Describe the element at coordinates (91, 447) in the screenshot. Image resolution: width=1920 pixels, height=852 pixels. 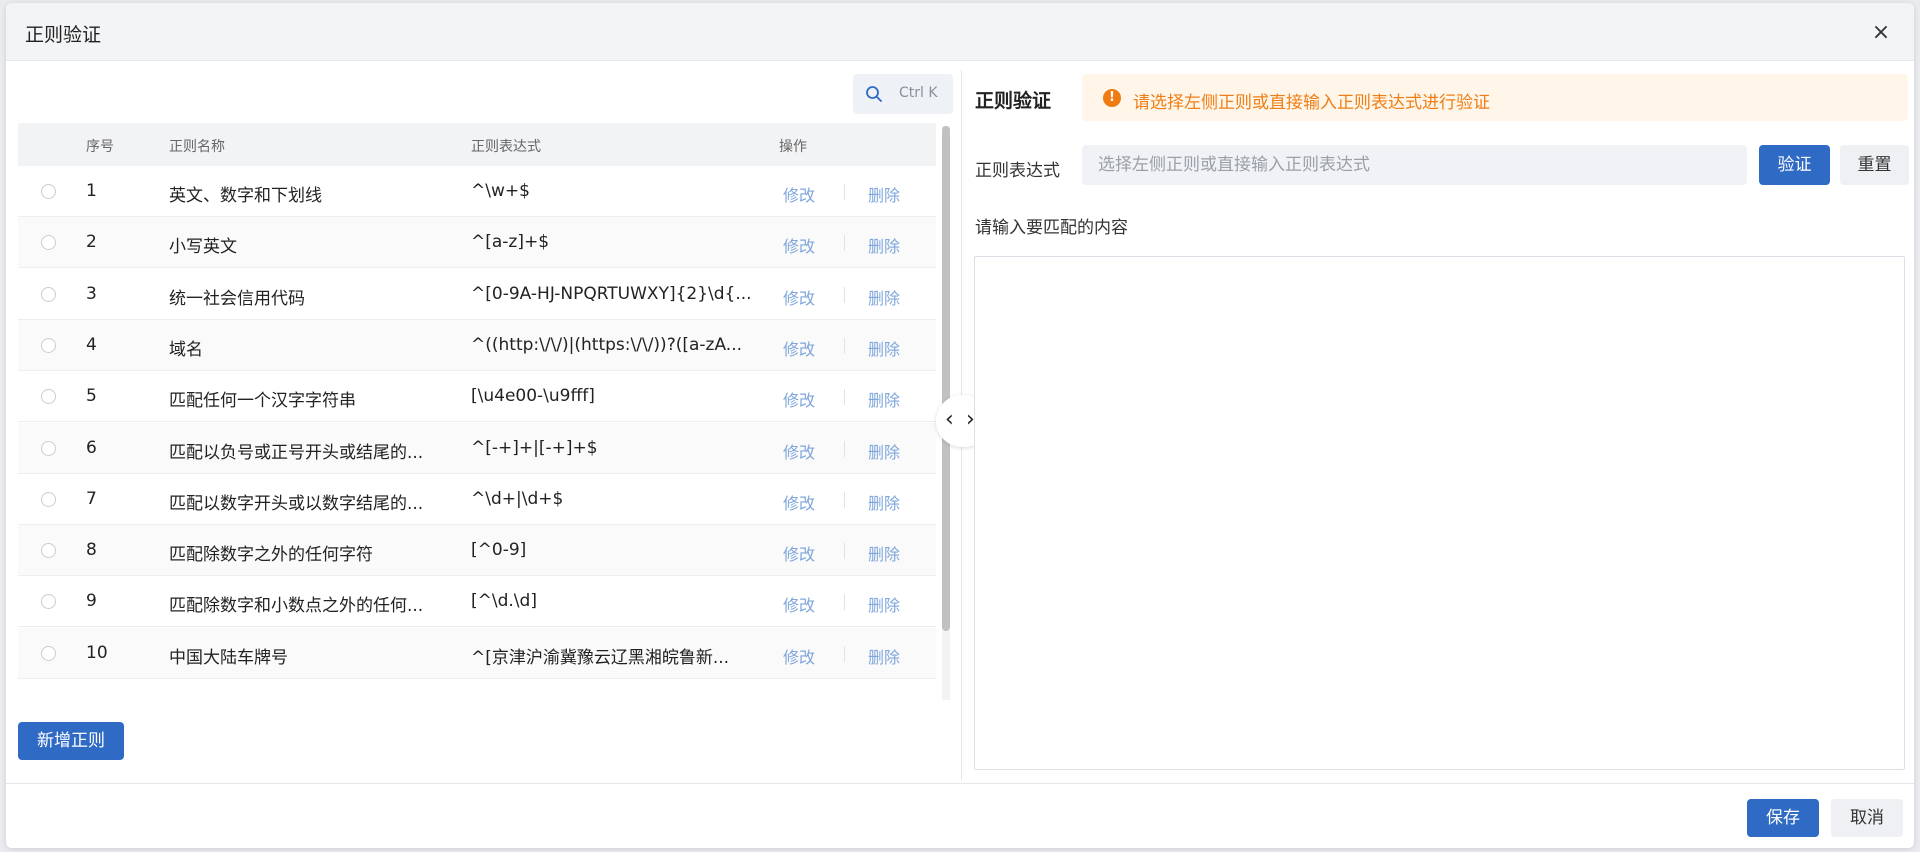
I see `row-index: 6` at that location.